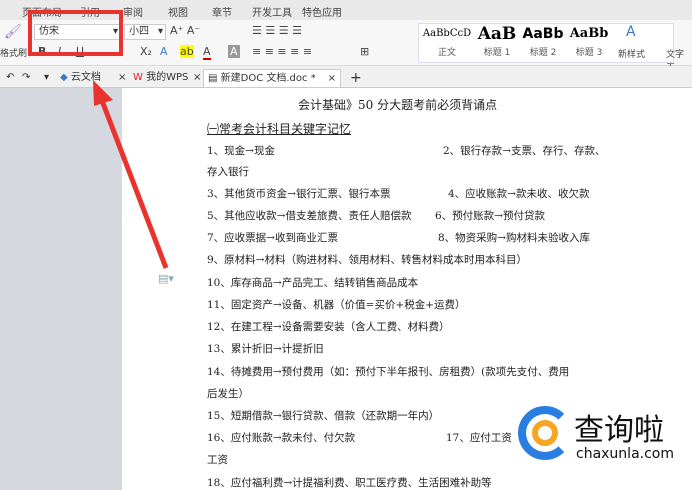 The height and width of the screenshot is (490, 692). Describe the element at coordinates (619, 430) in the screenshot. I see `watermark-name: 查询啦` at that location.